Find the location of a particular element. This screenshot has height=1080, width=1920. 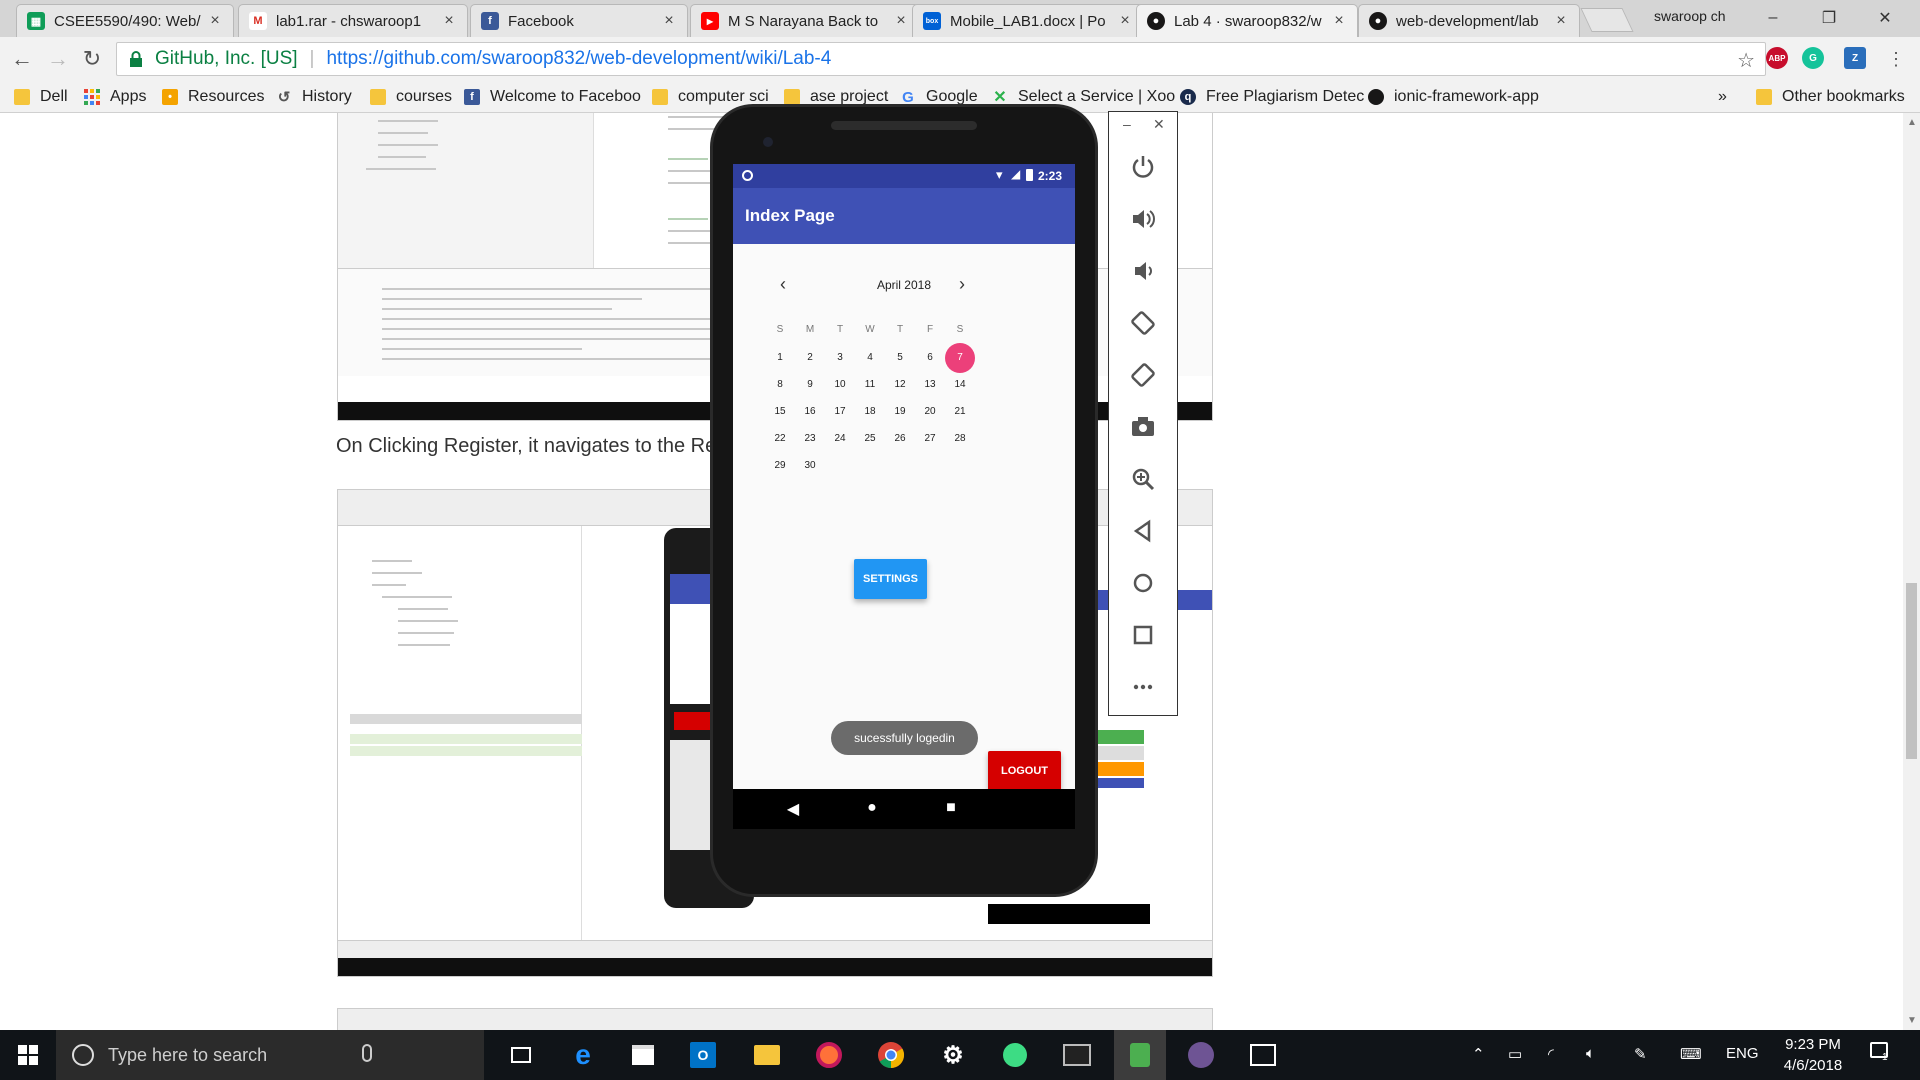

grammarly-icon: G is located at coordinates (1813, 58).